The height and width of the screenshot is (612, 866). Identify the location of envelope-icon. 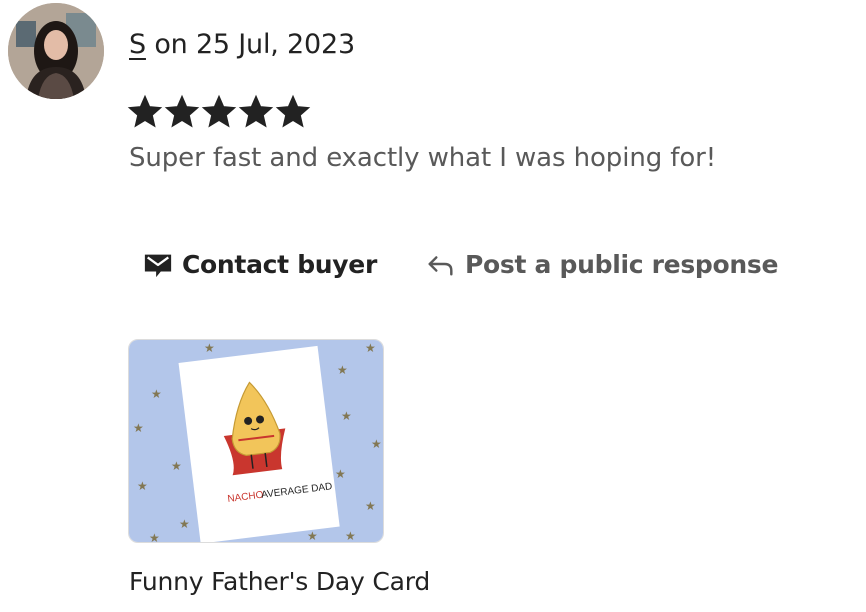
(158, 264).